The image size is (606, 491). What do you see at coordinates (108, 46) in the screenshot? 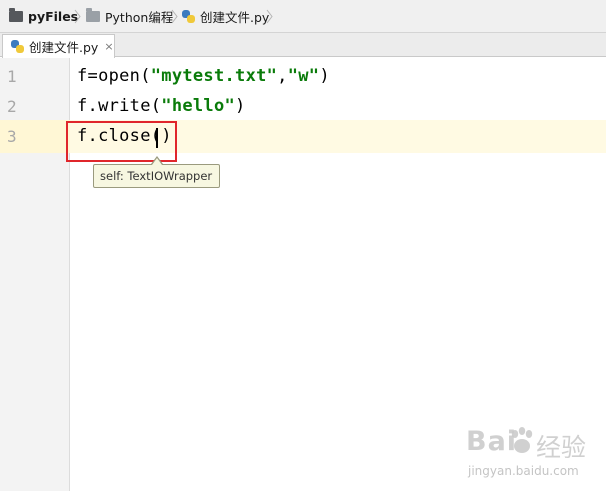
I see `close-icon: ×` at bounding box center [108, 46].